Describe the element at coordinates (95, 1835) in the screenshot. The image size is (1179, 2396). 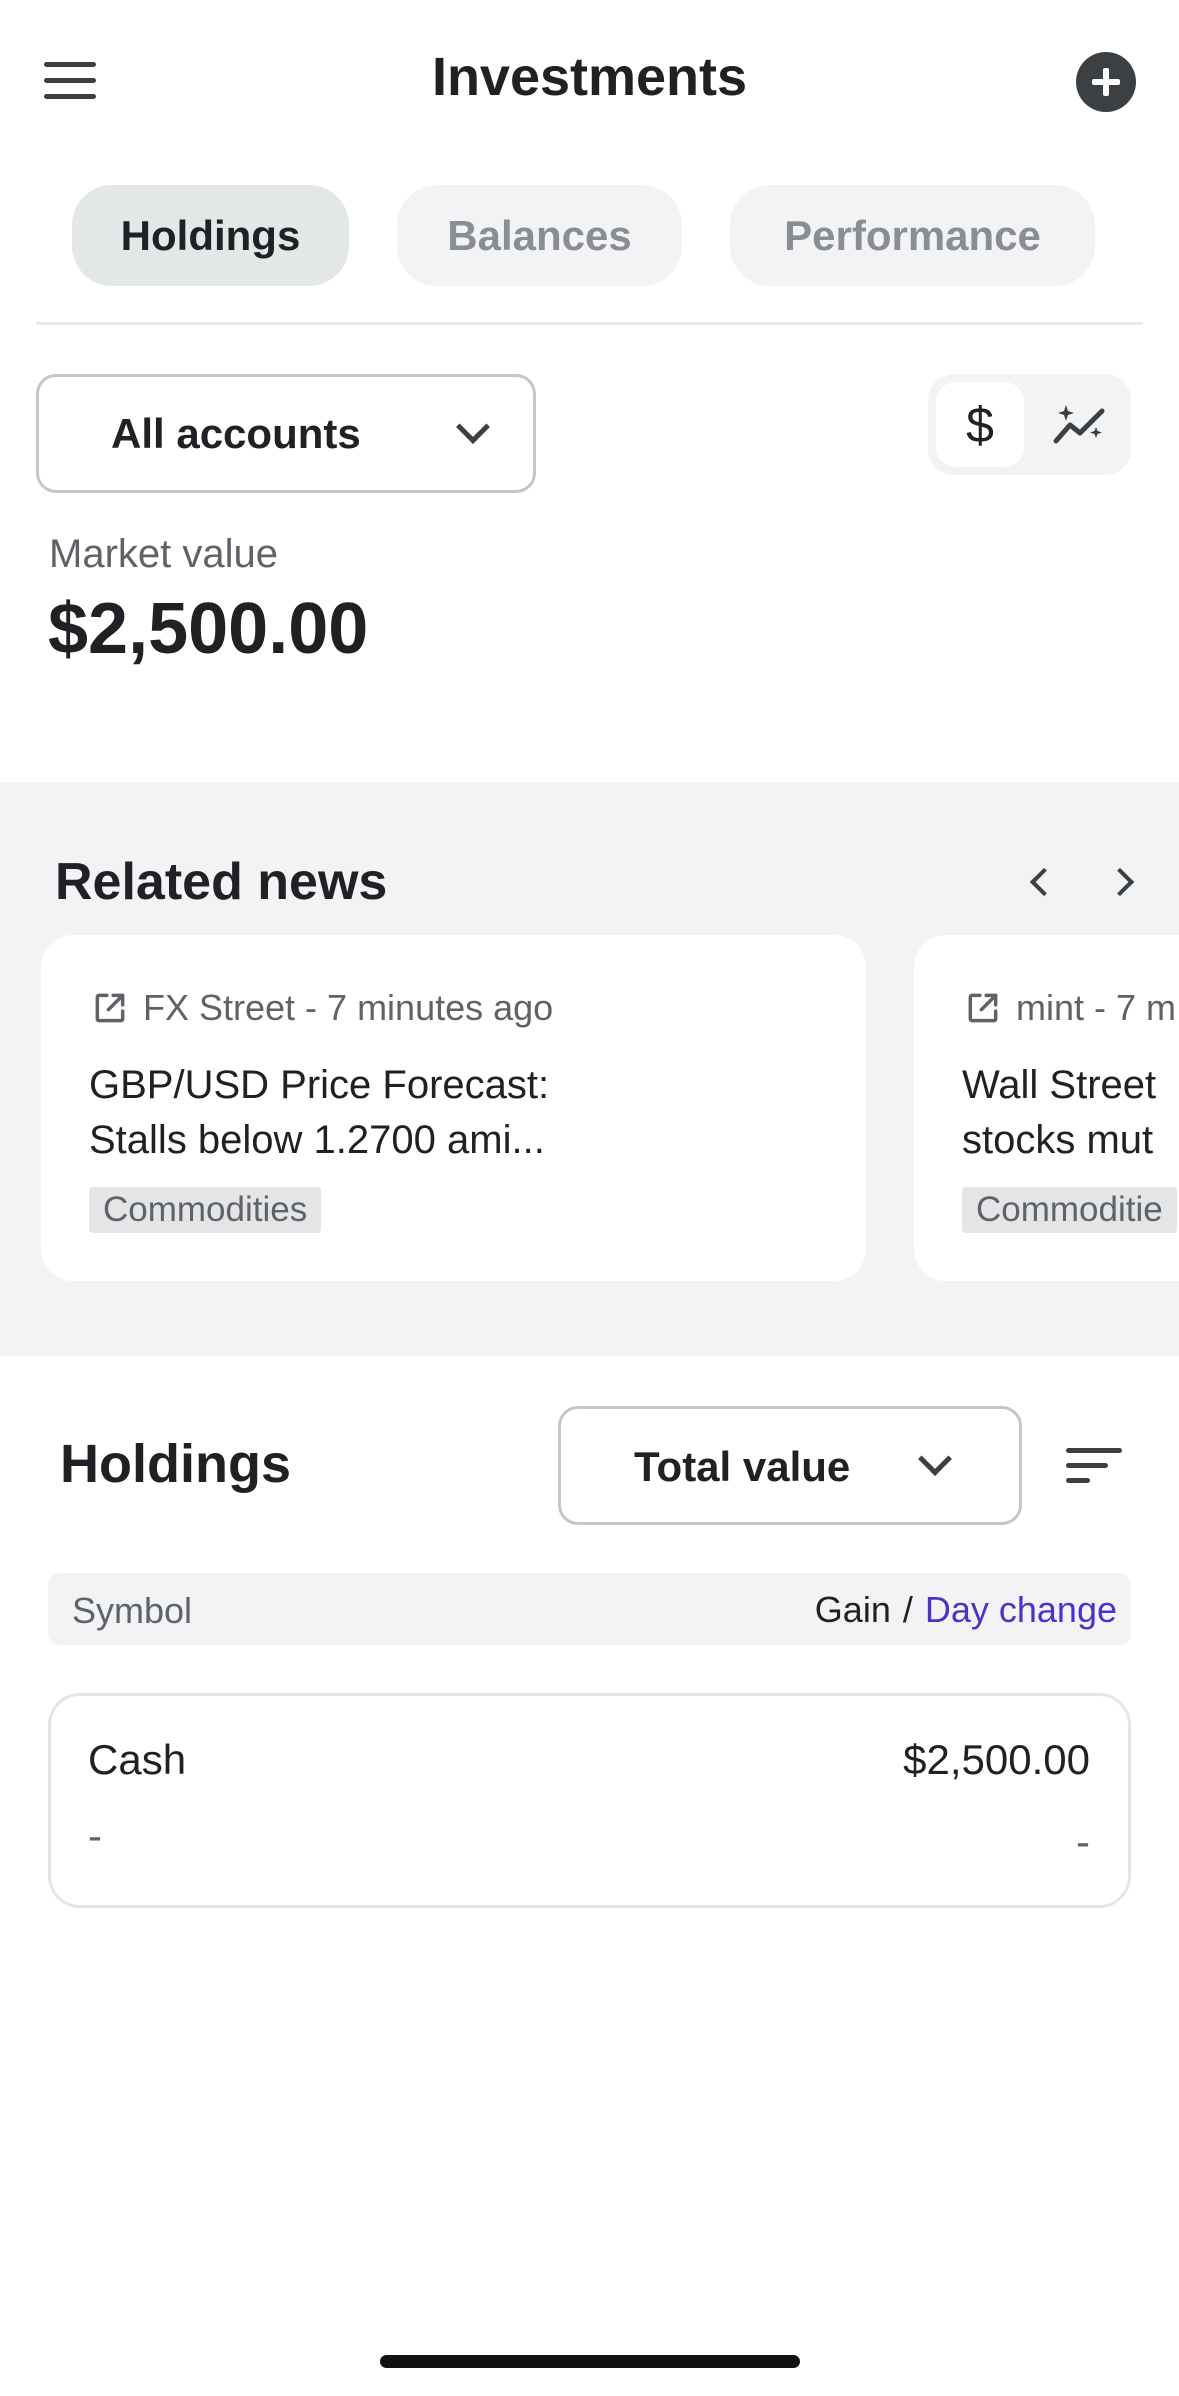
I see `holding-gain: -` at that location.